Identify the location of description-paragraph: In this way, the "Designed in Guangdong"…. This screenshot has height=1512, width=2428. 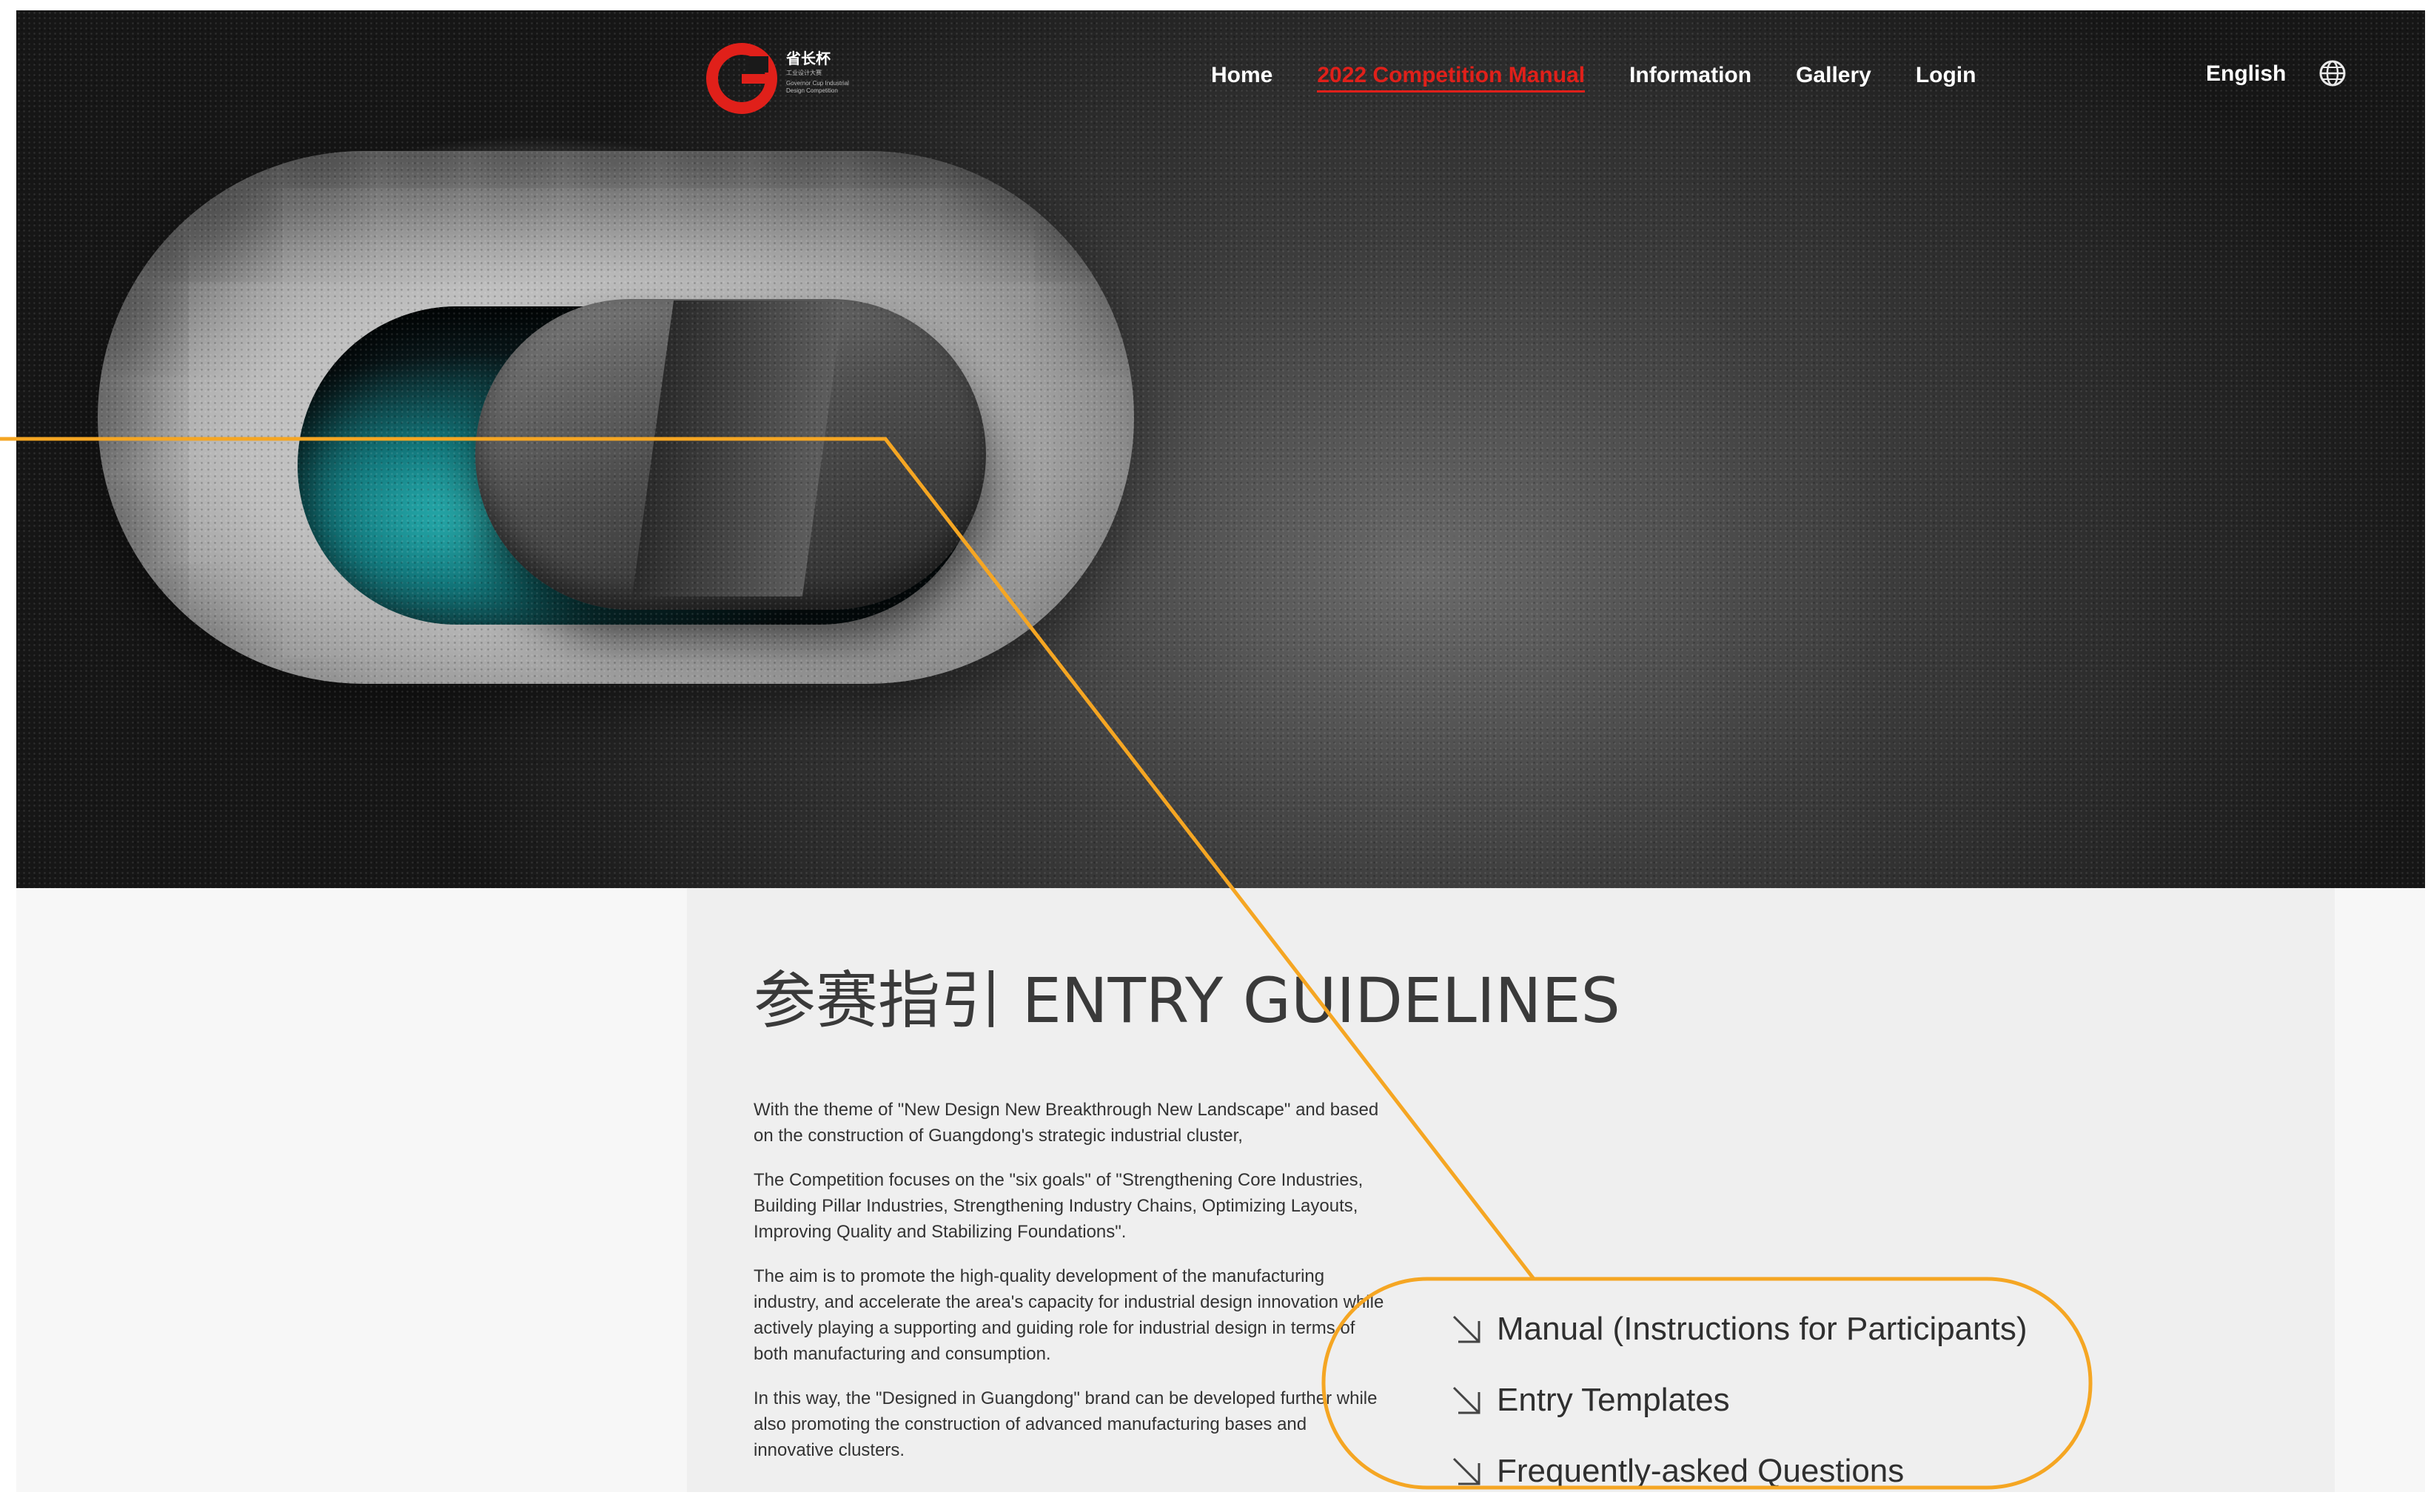
(1066, 1424).